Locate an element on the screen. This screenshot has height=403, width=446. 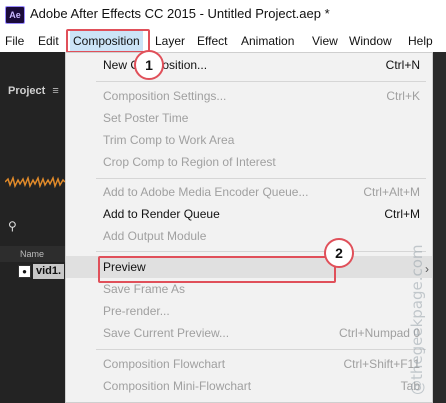
menu-item-add-to-render-queue: Add to Render Queue Ctrl+M is located at coordinates (249, 214).